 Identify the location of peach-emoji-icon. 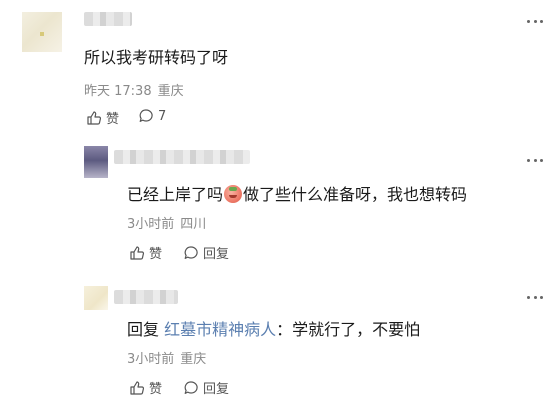
(233, 194).